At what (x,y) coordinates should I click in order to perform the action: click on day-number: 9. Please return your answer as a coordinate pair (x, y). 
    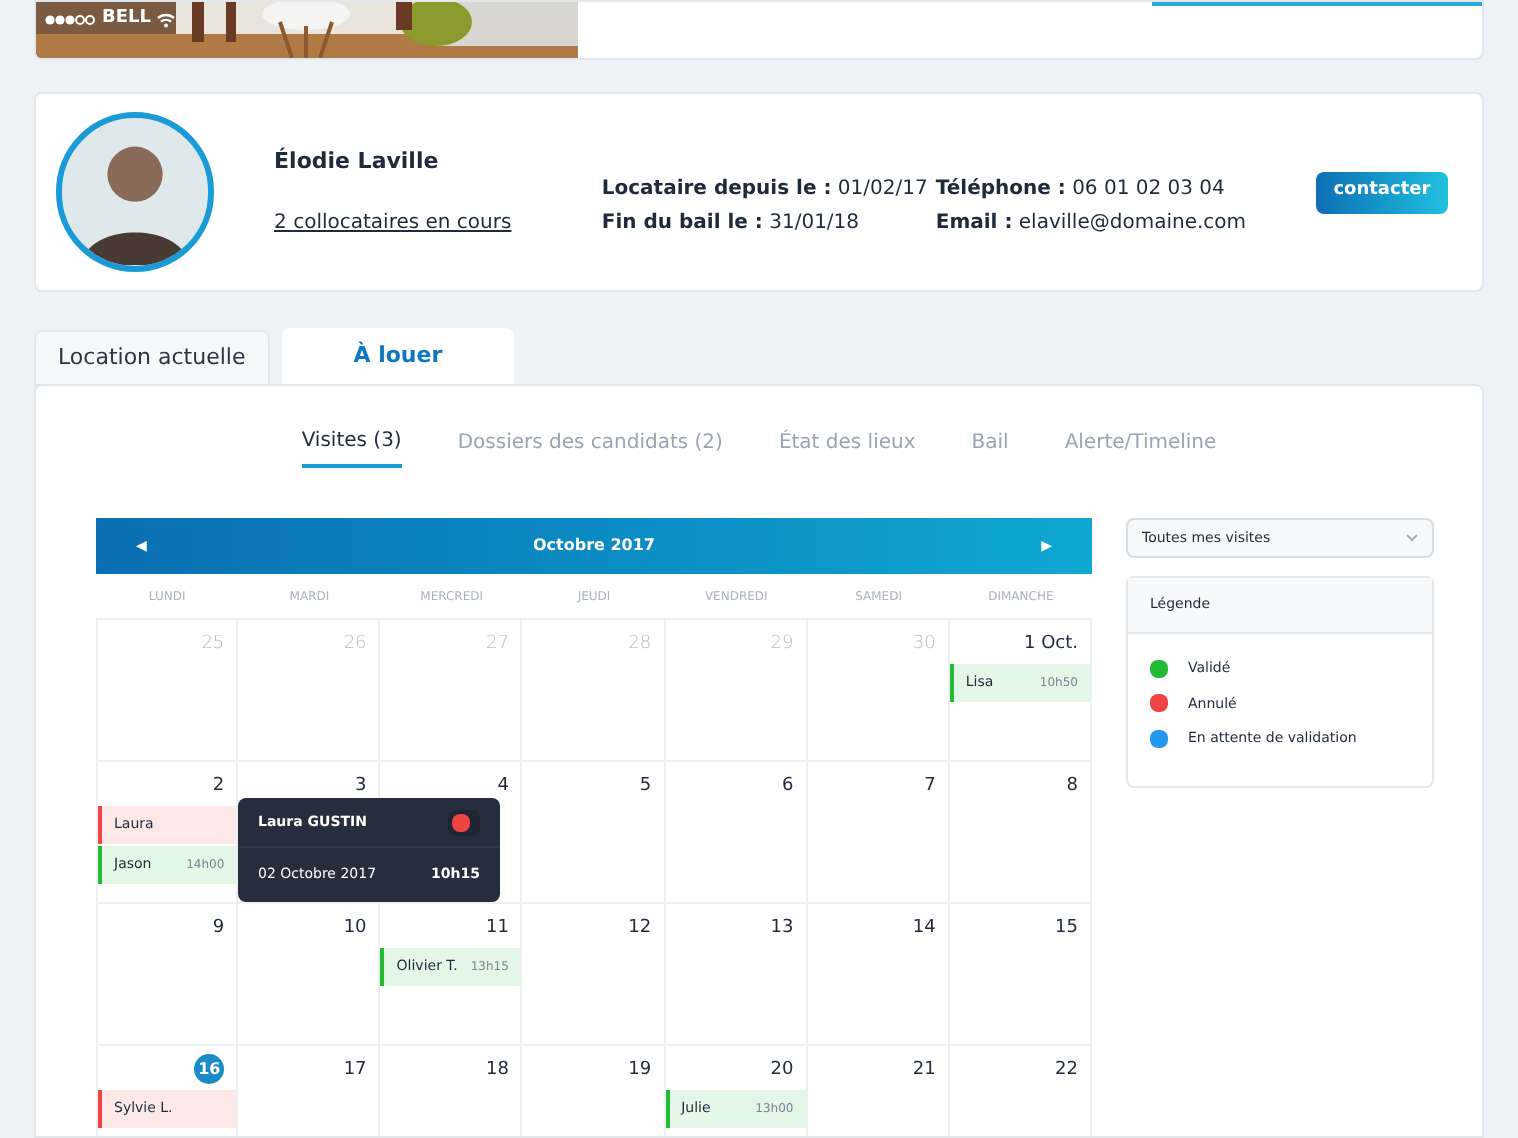
    Looking at the image, I should click on (218, 929).